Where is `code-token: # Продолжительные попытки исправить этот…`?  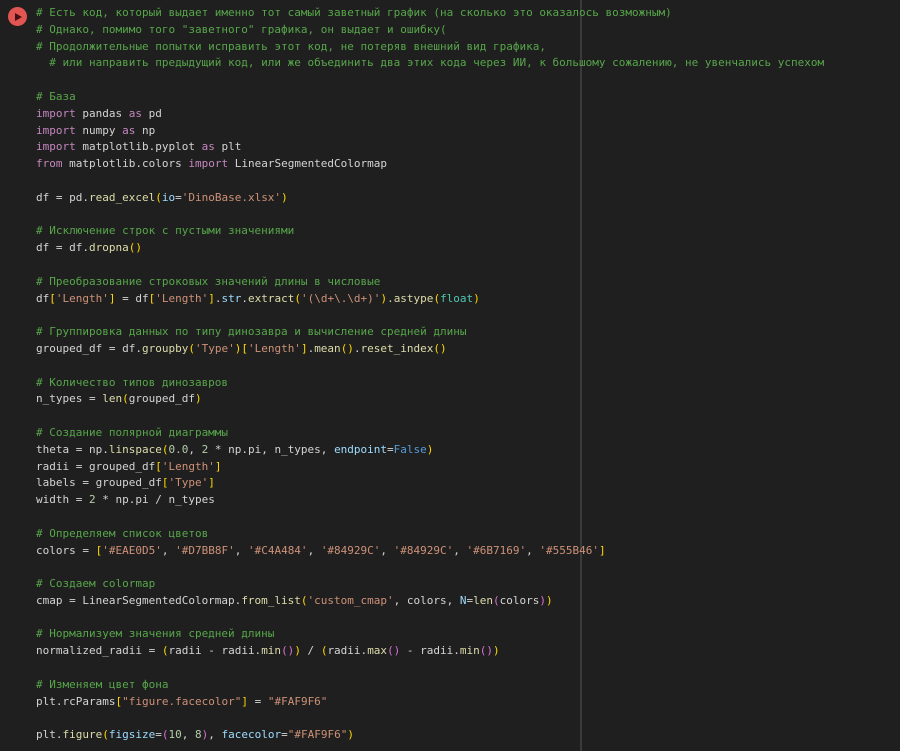 code-token: # Продолжительные попытки исправить этот… is located at coordinates (291, 46).